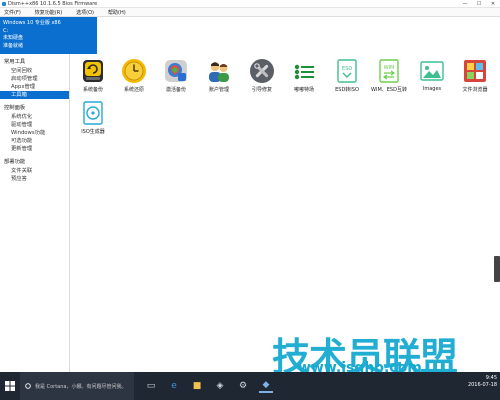 The height and width of the screenshot is (400, 500). Describe the element at coordinates (151, 386) in the screenshot. I see `task-view-icon: ▭` at that location.